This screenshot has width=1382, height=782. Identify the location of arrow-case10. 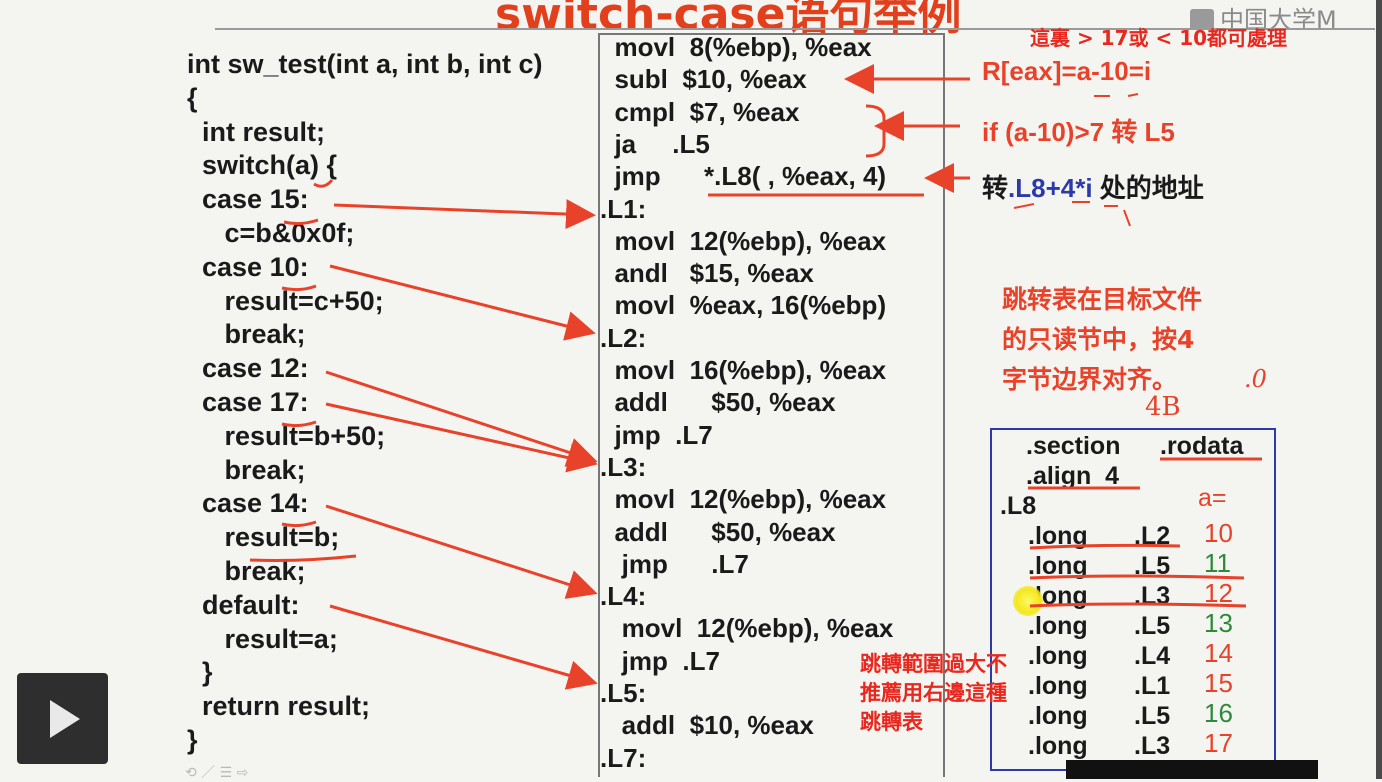
(462, 302).